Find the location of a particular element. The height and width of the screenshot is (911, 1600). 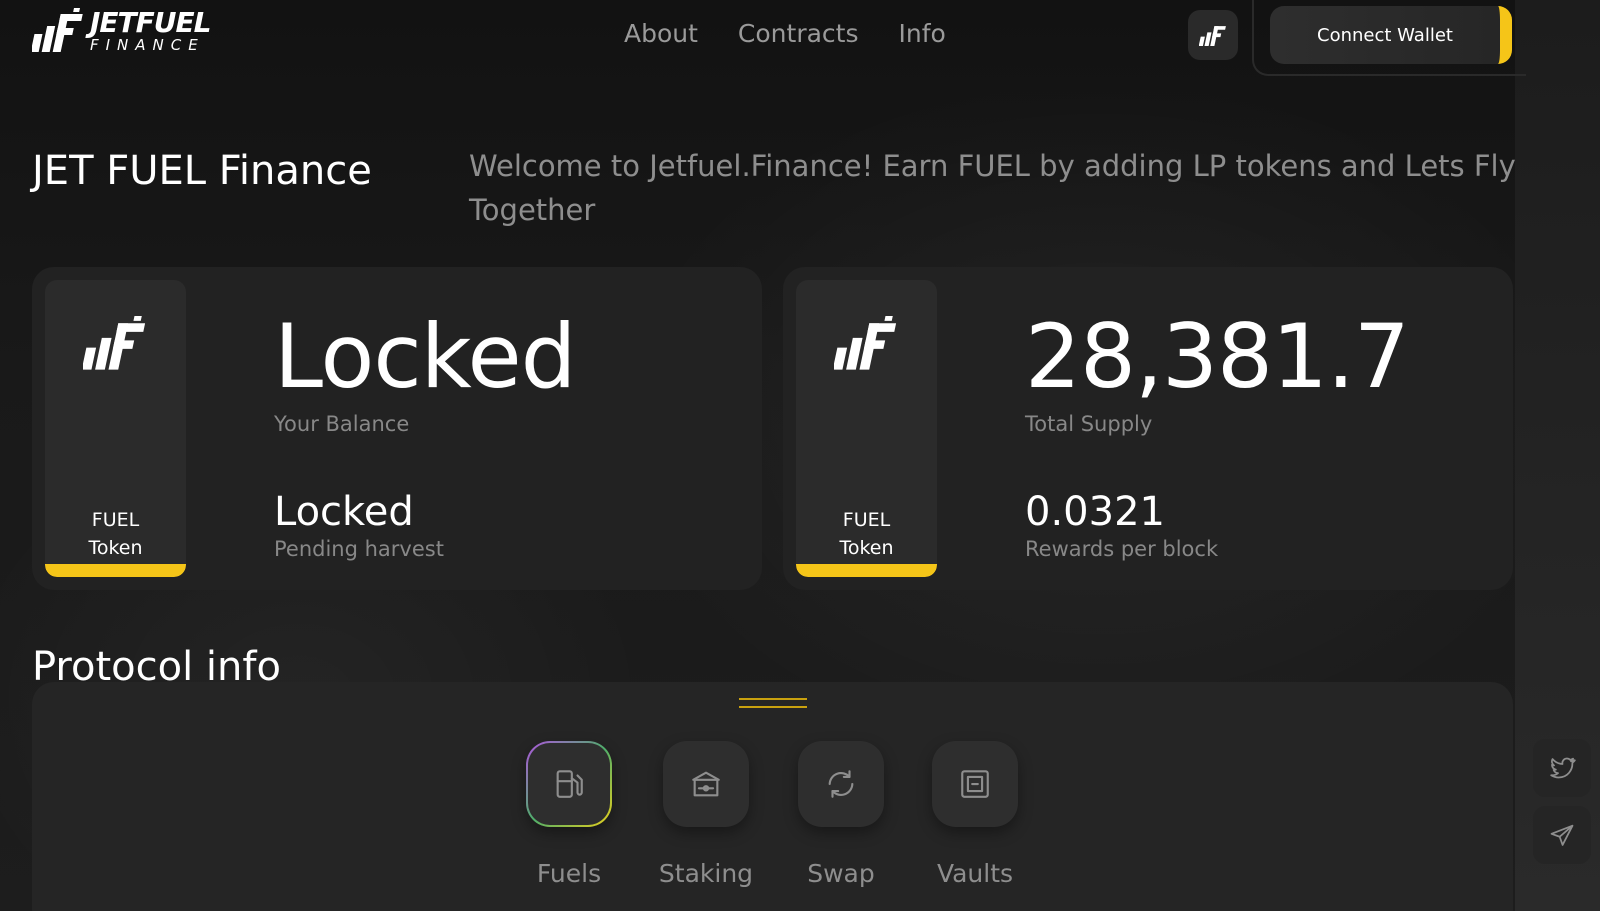

balance-value: Locked is located at coordinates (425, 356).